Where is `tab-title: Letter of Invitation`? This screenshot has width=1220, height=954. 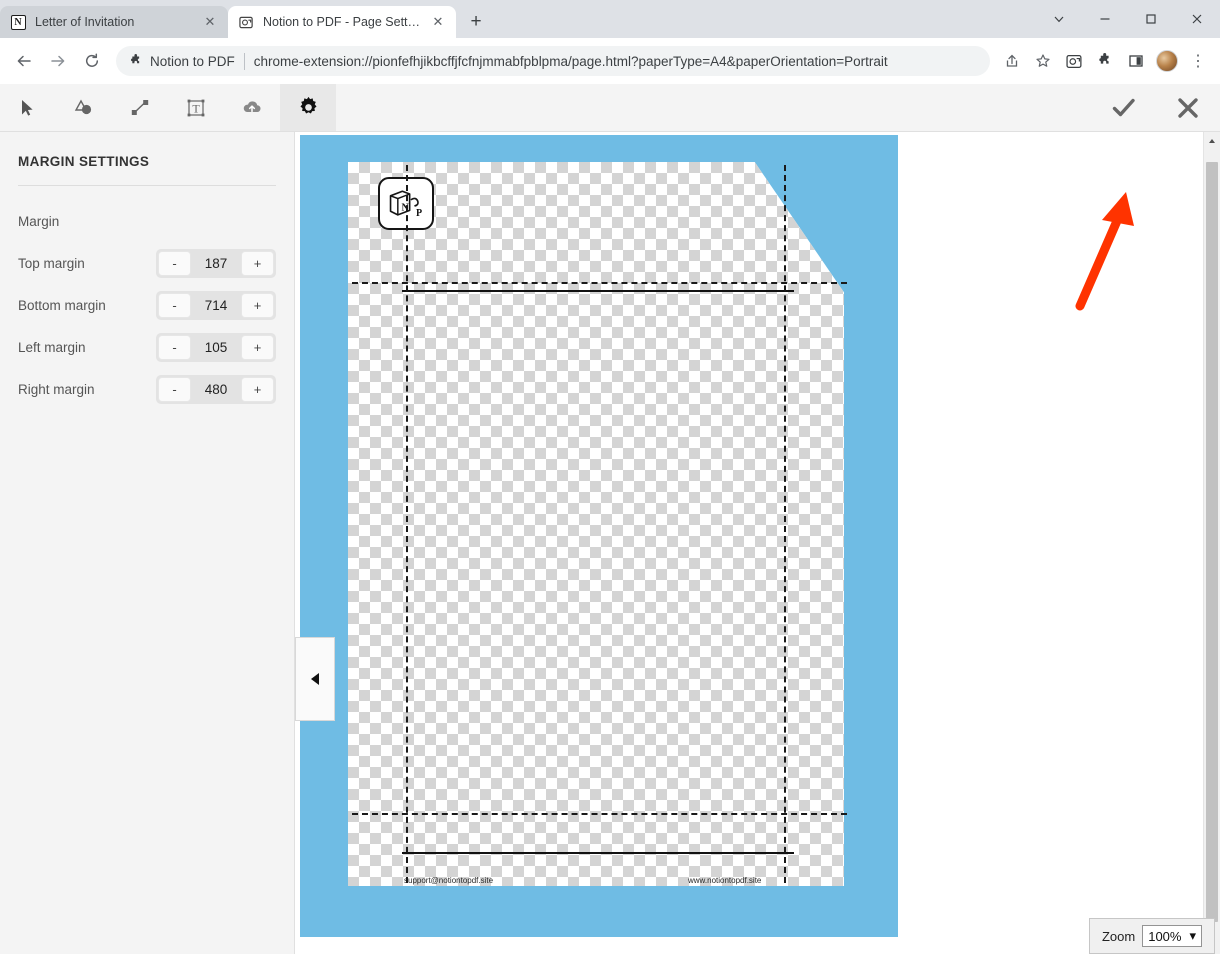
tab-title: Letter of Invitation is located at coordinates (85, 22).